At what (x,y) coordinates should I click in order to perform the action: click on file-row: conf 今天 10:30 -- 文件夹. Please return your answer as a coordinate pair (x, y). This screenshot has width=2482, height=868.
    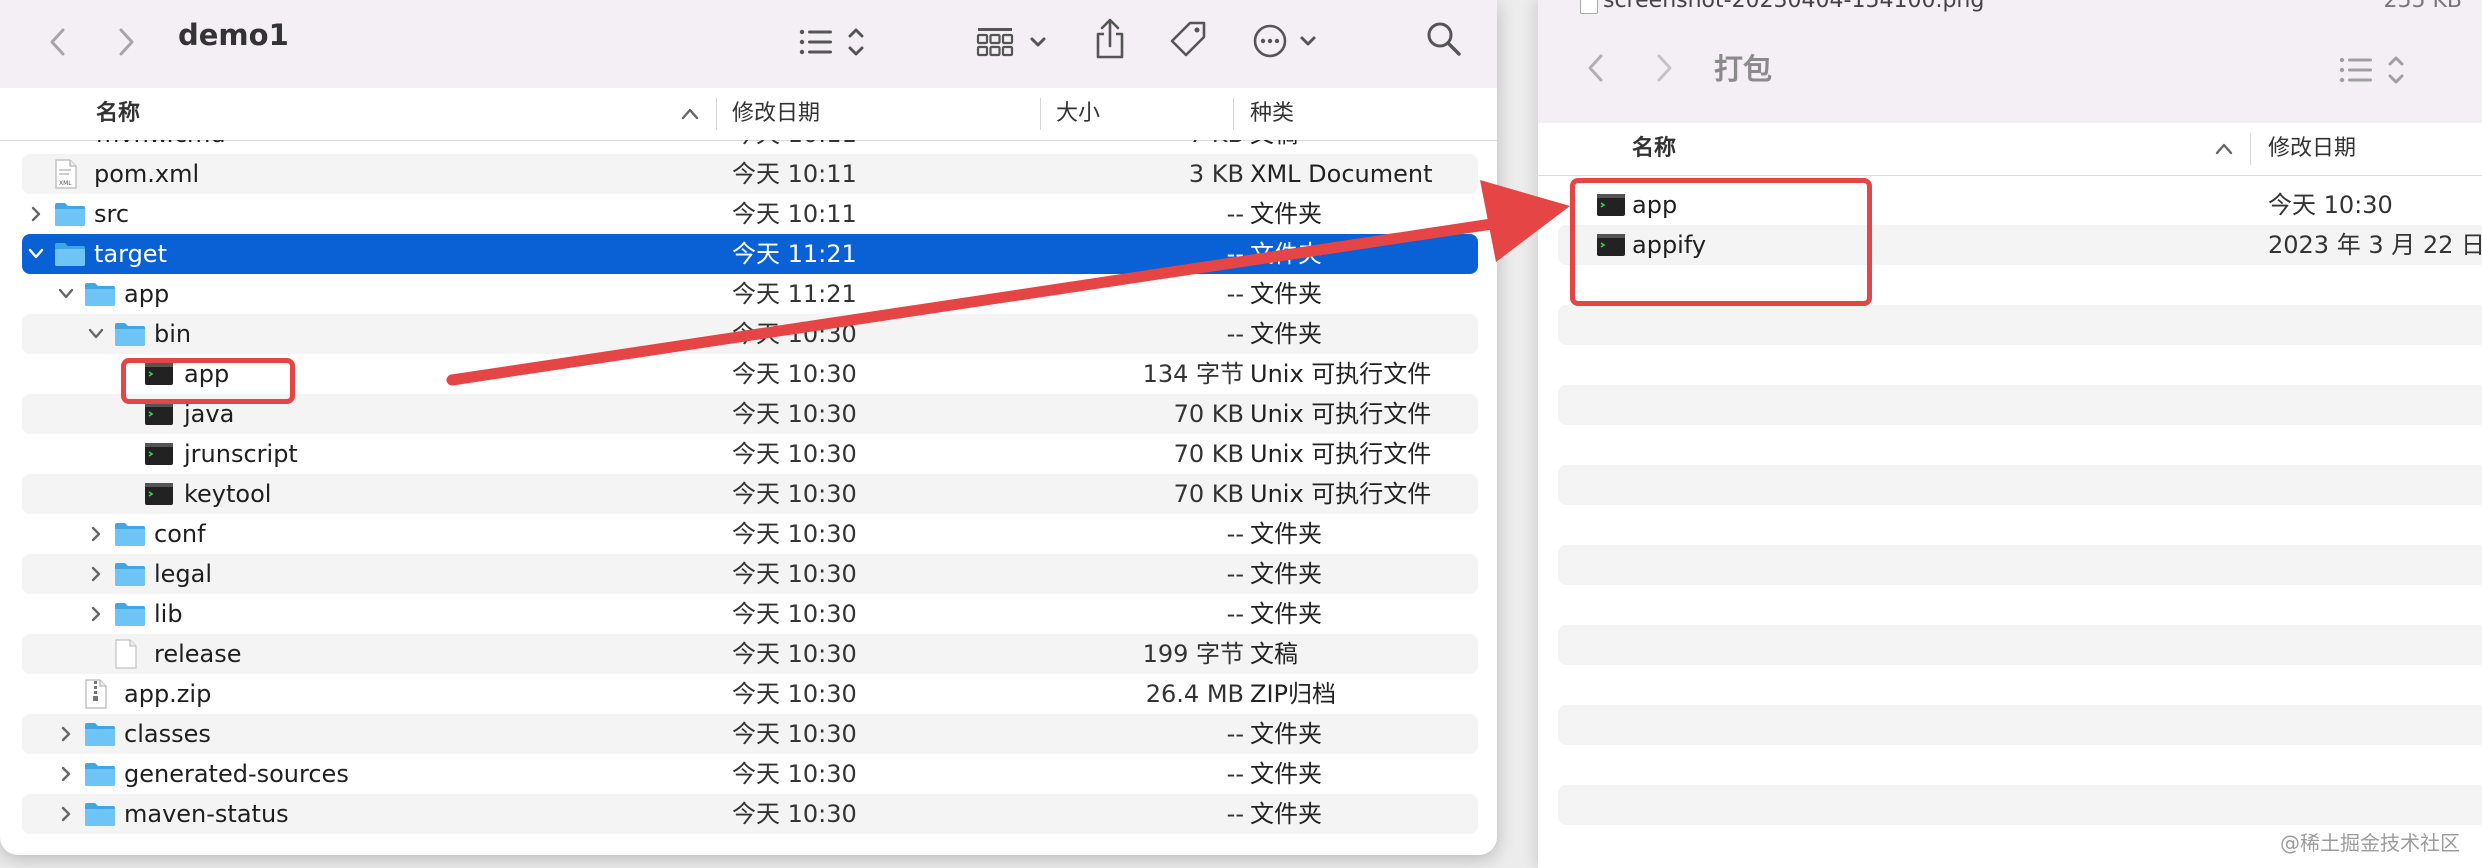
    Looking at the image, I should click on (750, 534).